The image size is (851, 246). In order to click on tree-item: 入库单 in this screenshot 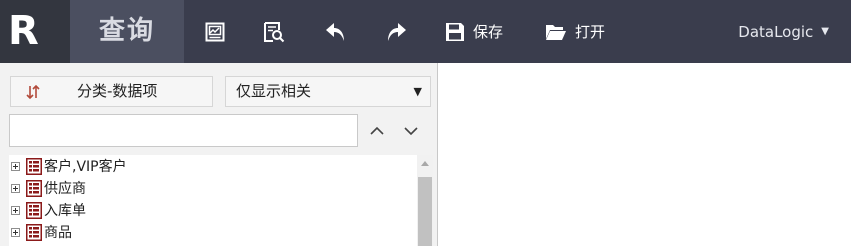, I will do `click(47, 210)`.